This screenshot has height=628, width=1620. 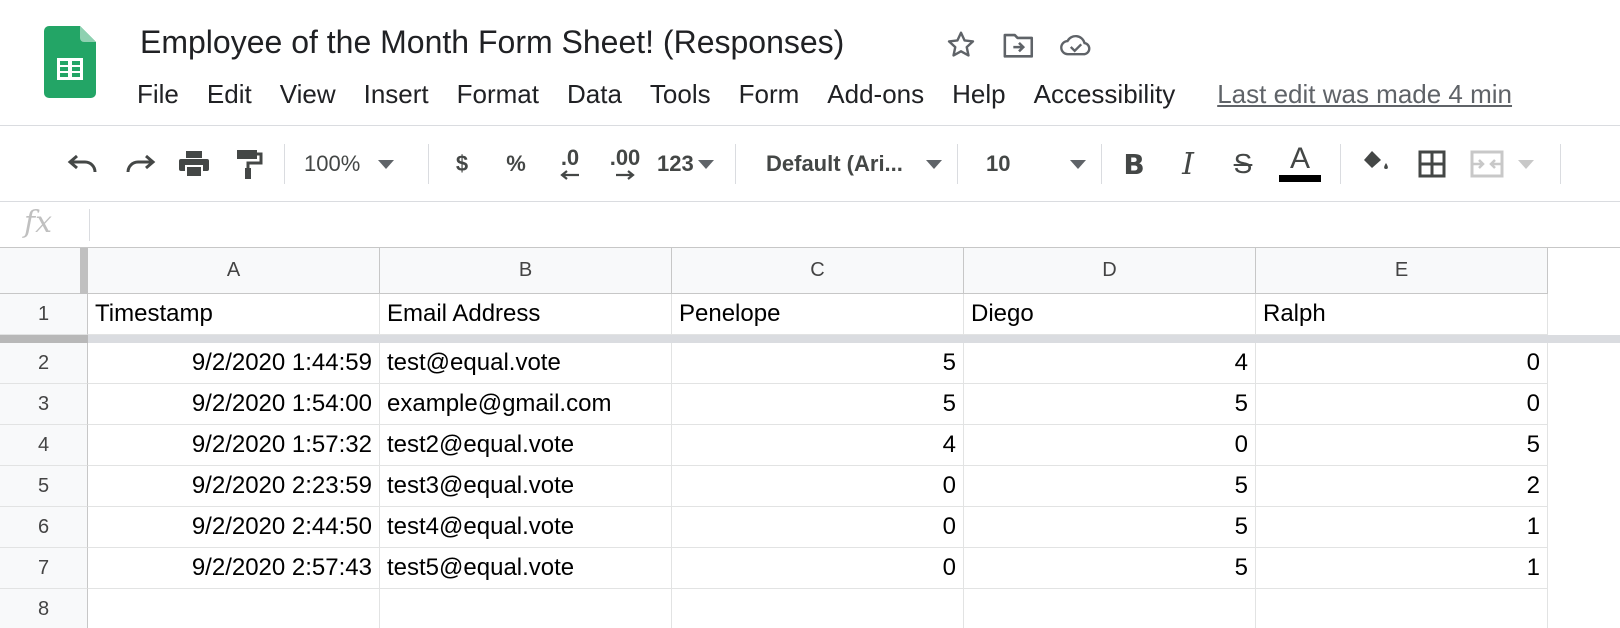 I want to click on strikethrough-button: S, so click(x=1243, y=164).